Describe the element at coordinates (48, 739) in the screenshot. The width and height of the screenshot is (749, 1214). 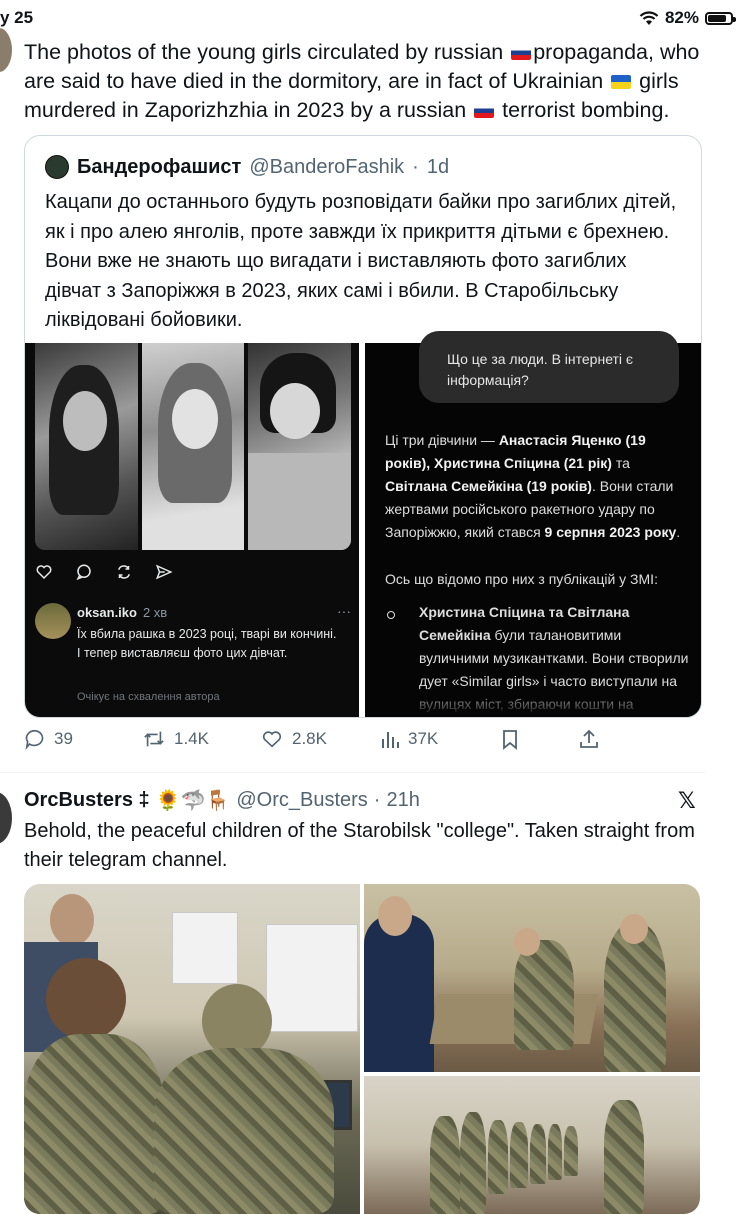
I see `reply-button: 39` at that location.